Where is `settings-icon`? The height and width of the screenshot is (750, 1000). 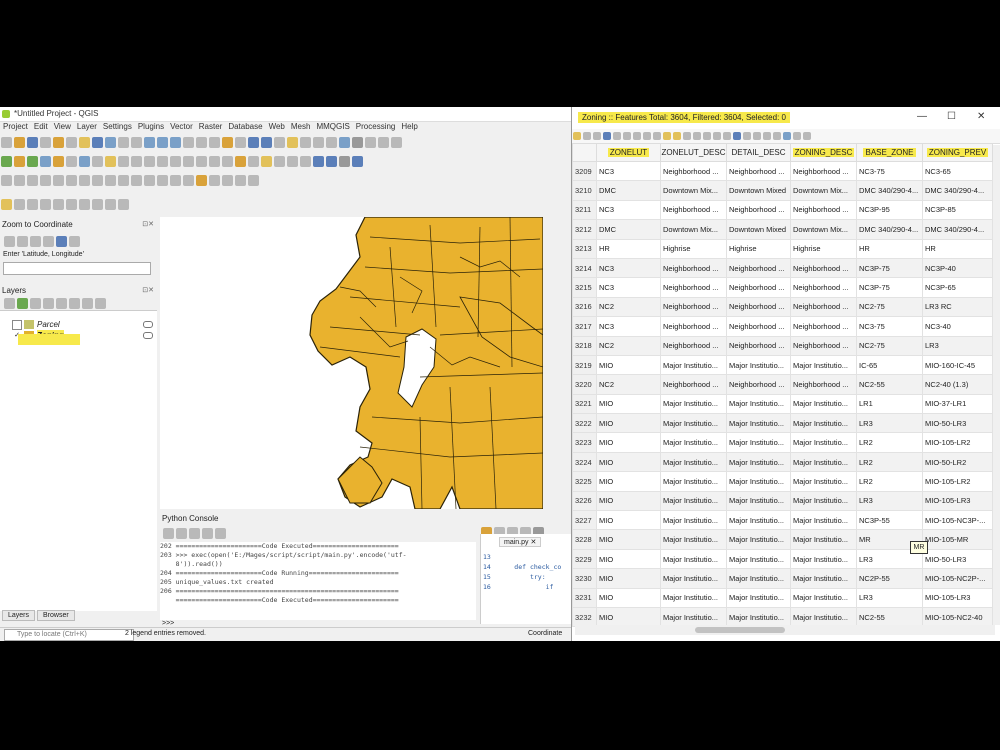
settings-icon is located at coordinates (74, 241).